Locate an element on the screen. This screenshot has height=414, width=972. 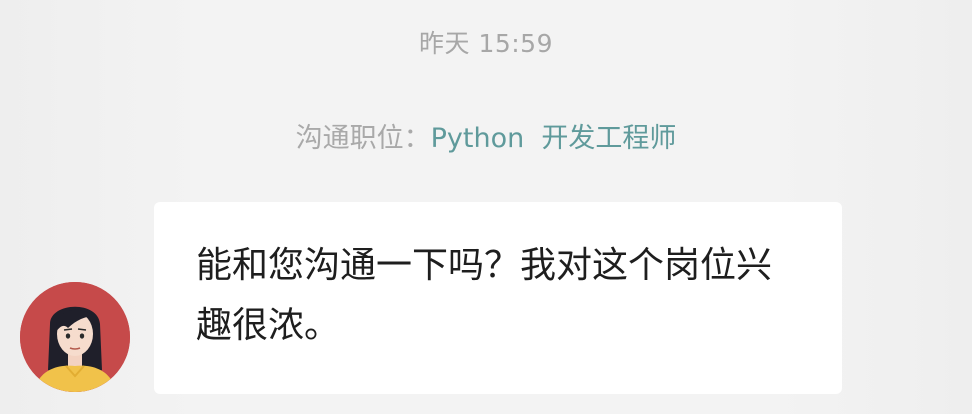
message-text: 能和您沟通一下吗？我对这个岗位兴趣很浓。 is located at coordinates (484, 295).